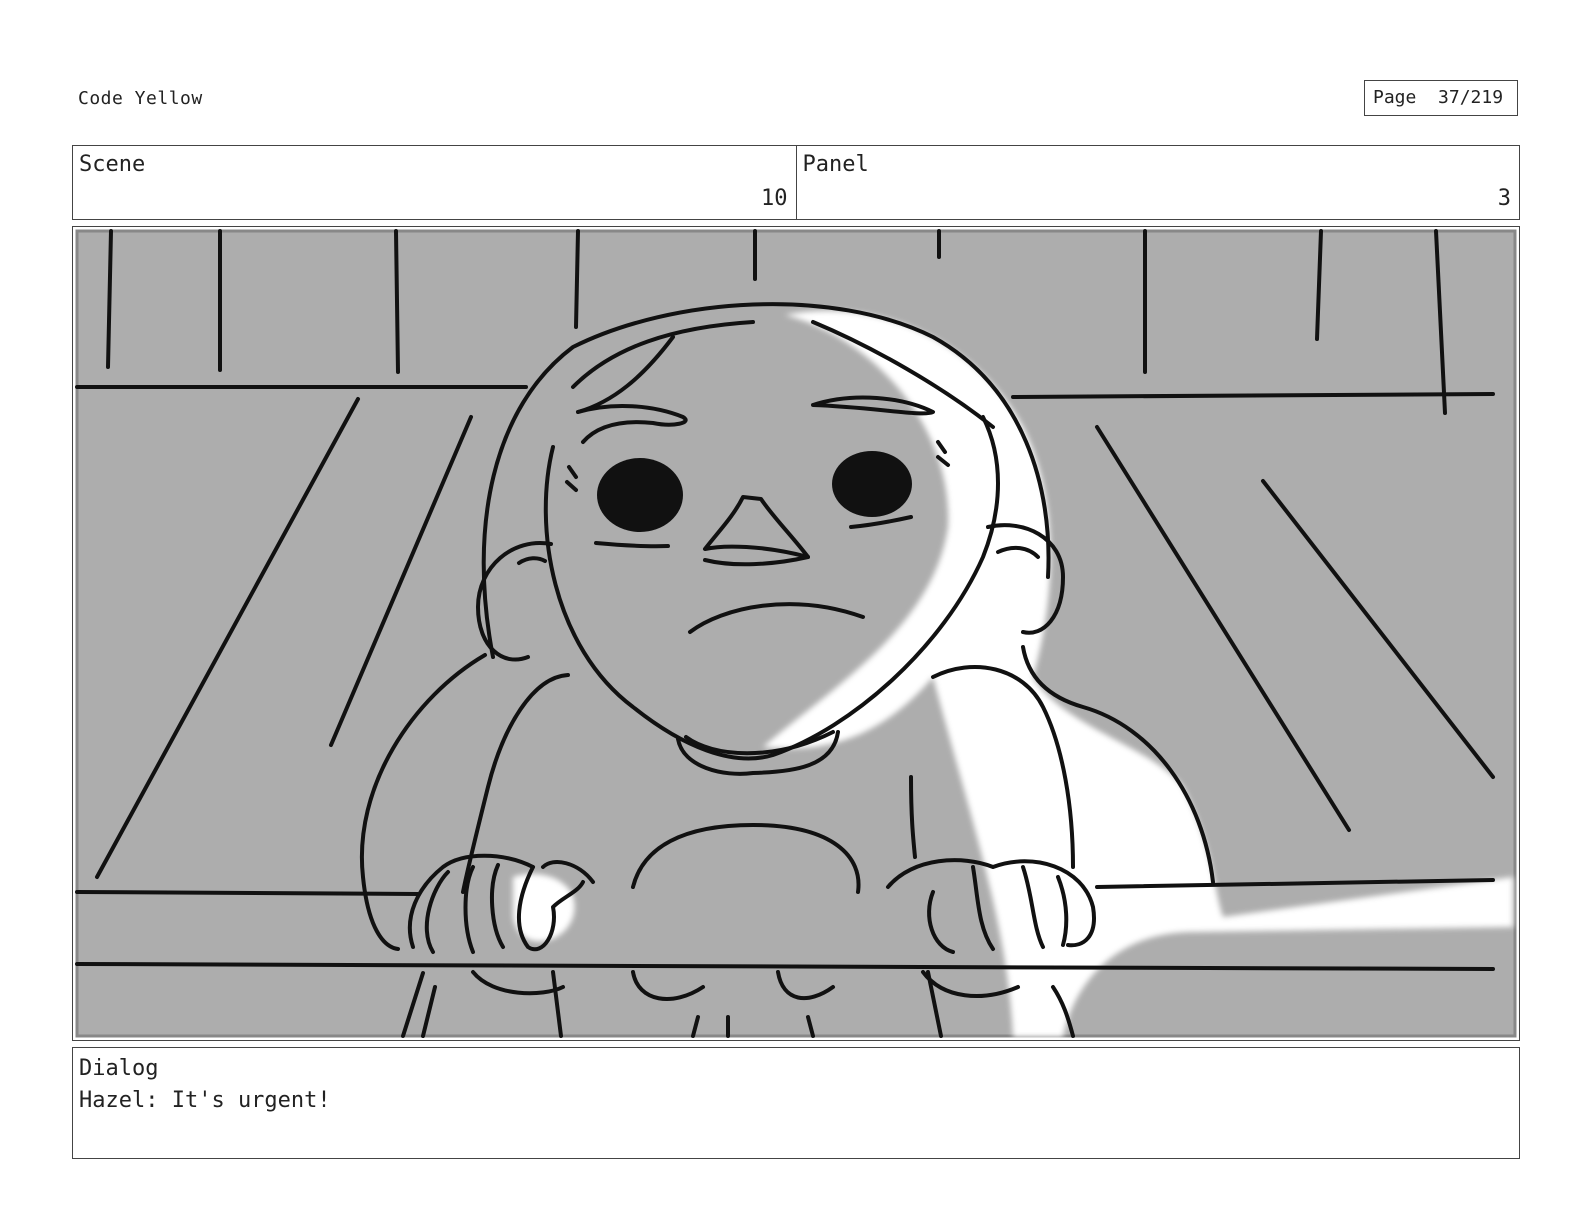 Image resolution: width=1584 pixels, height=1224 pixels. I want to click on panel-number: 3, so click(1504, 198).